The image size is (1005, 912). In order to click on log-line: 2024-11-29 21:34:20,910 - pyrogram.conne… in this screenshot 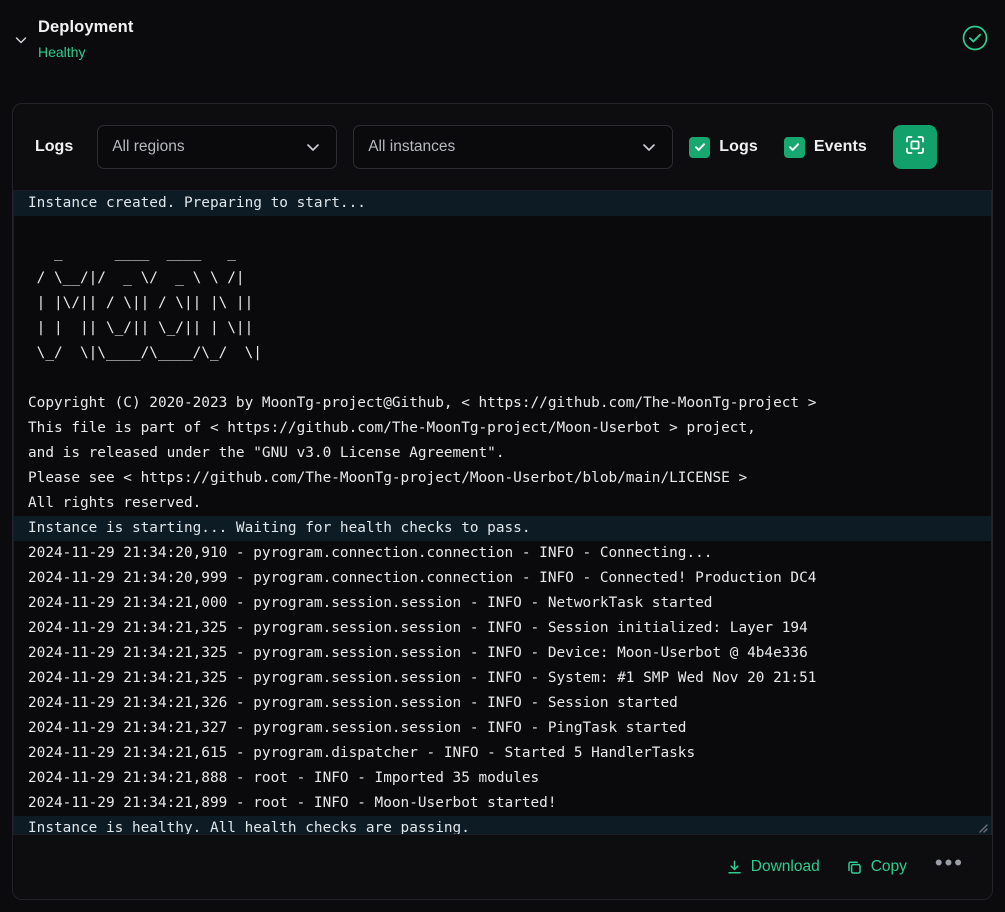, I will do `click(370, 553)`.